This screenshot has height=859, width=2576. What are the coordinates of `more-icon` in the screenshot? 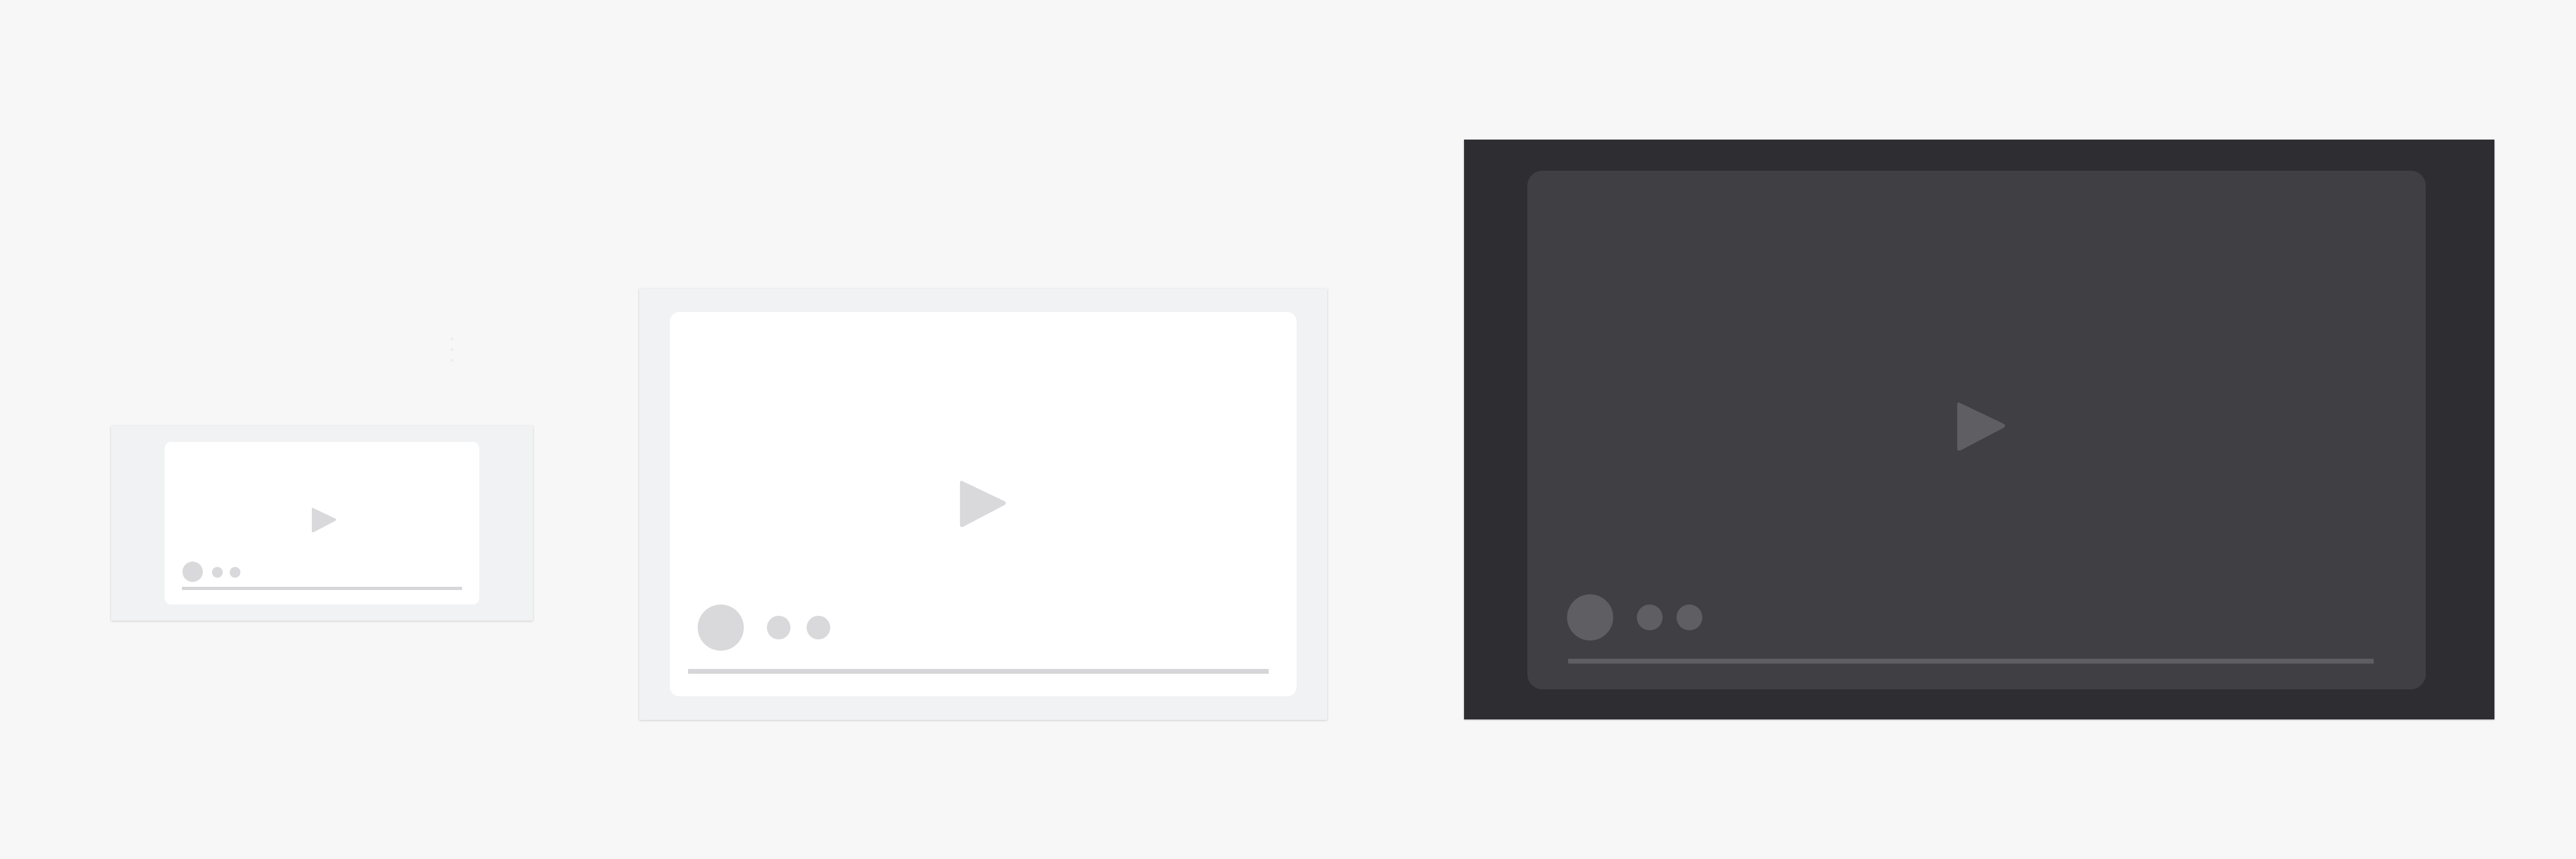 It's located at (452, 350).